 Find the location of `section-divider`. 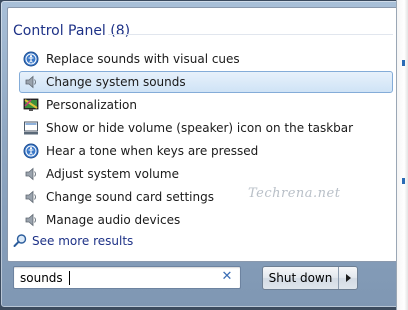

section-divider is located at coordinates (250, 34).